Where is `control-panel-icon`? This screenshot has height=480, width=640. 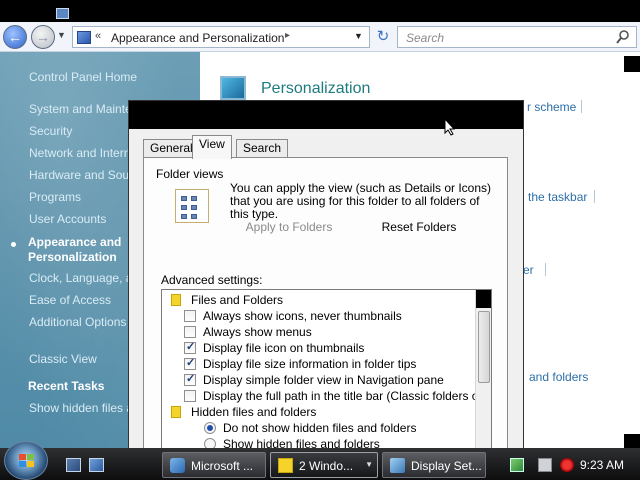 control-panel-icon is located at coordinates (84, 37).